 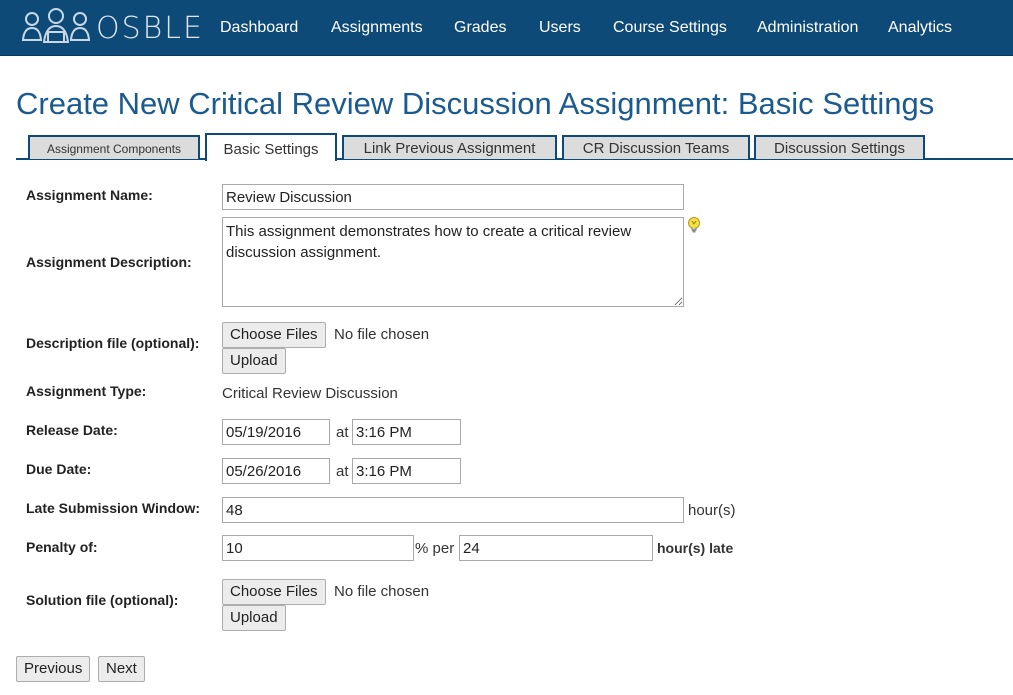 I want to click on tab-cr-discussion-teams: CR Discussion Teams, so click(x=656, y=147).